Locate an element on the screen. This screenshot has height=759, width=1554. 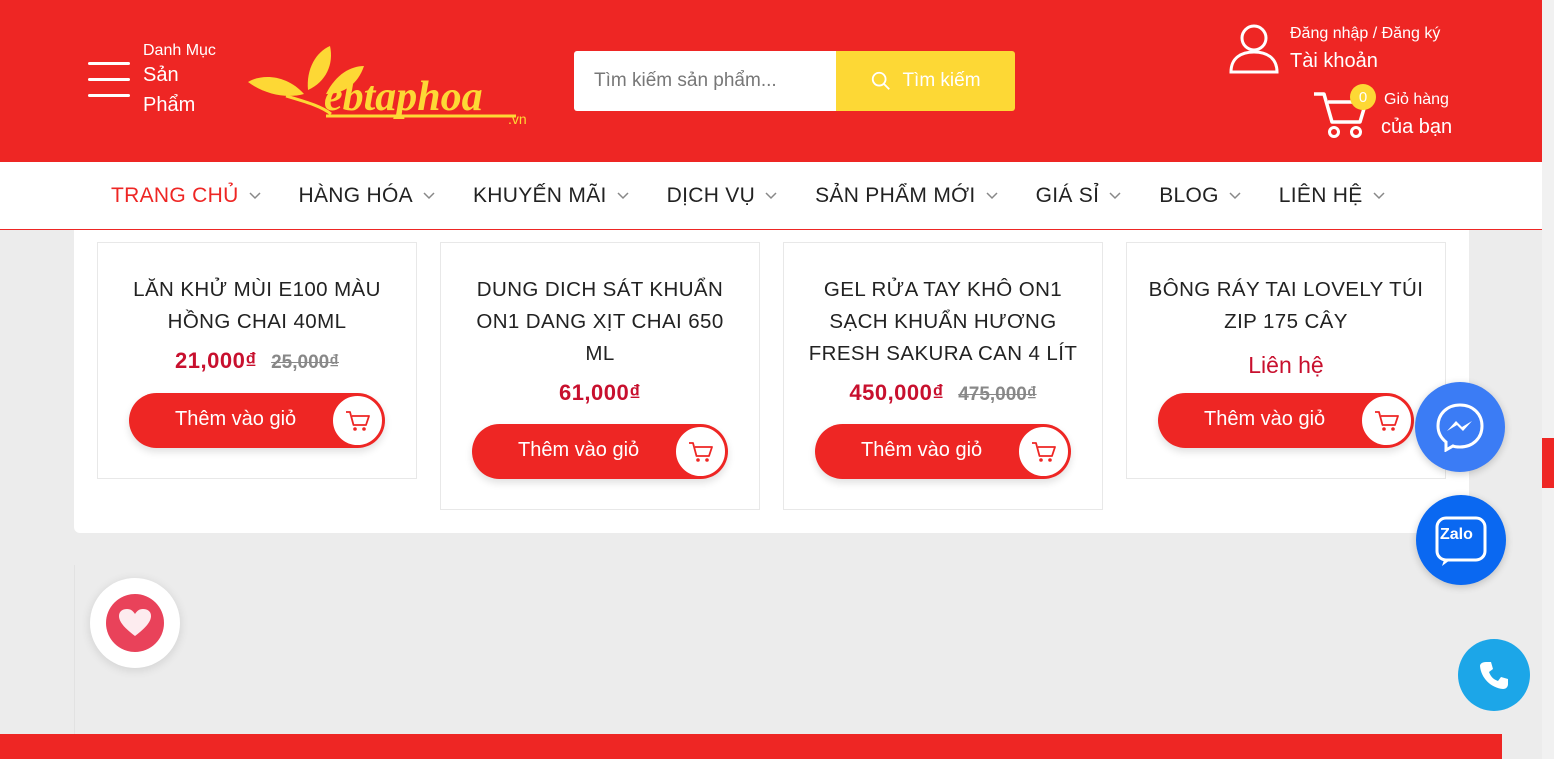
nav-label: DỊCH VỤ is located at coordinates (711, 195).